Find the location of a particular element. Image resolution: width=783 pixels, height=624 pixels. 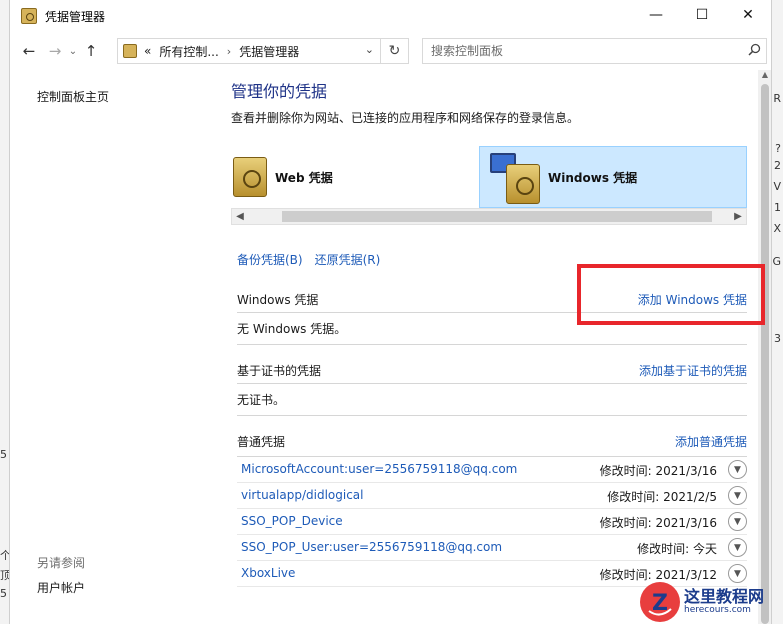

certificate-credentials-header: 基于证书的凭据 添加基于证书的凭据 is located at coordinates (492, 370).